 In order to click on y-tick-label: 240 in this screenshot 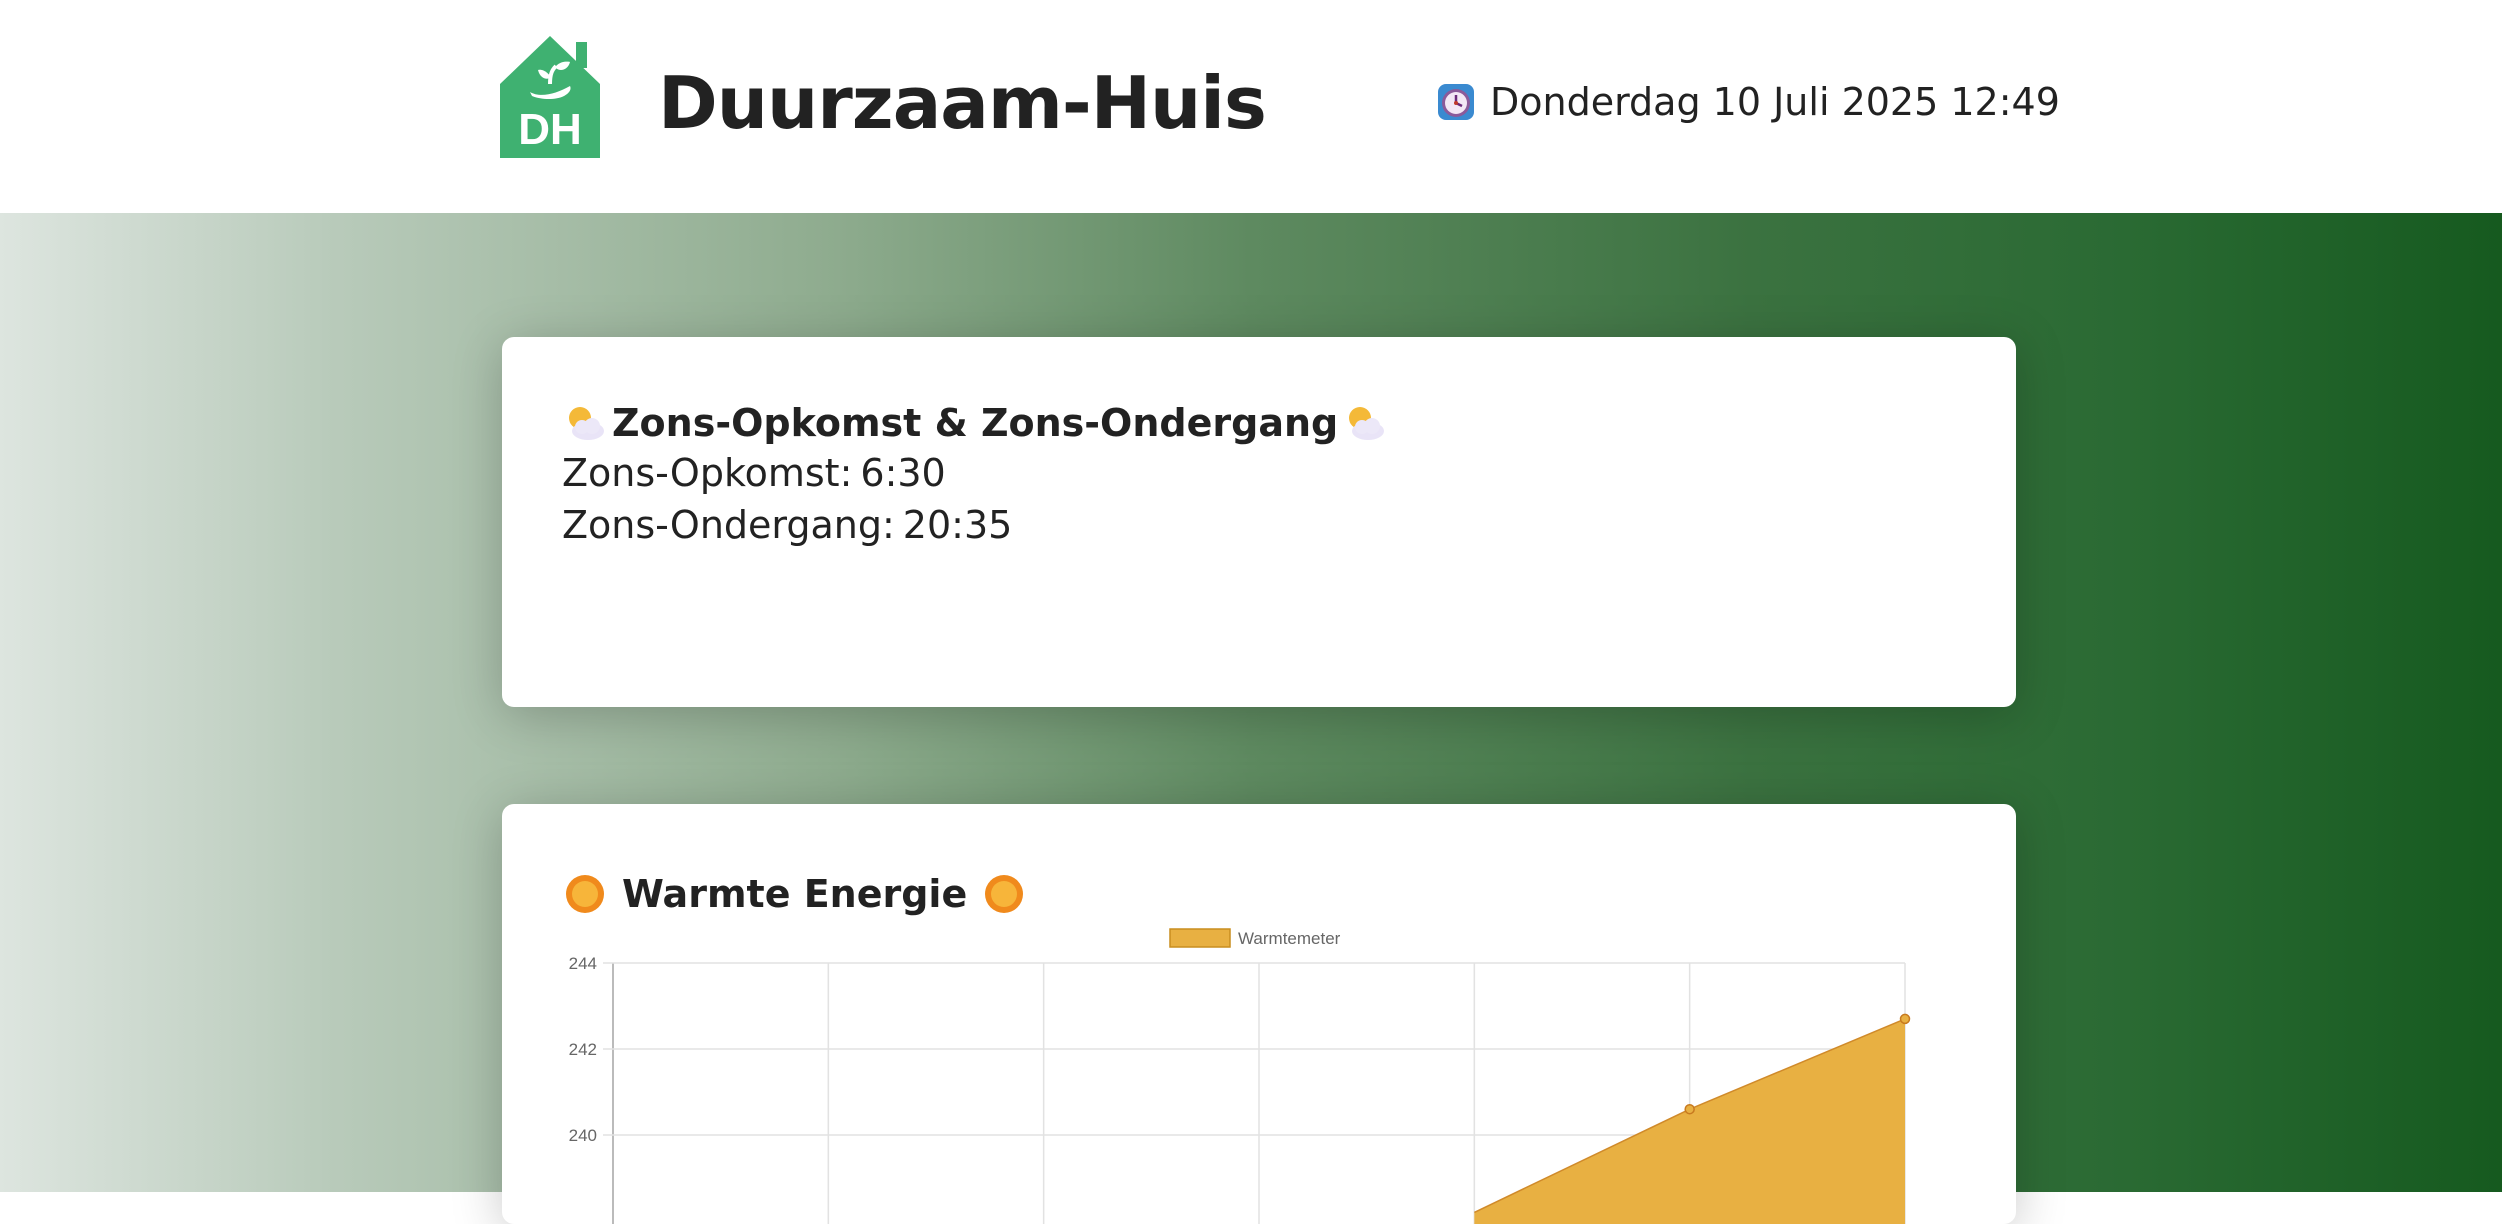, I will do `click(583, 1135)`.